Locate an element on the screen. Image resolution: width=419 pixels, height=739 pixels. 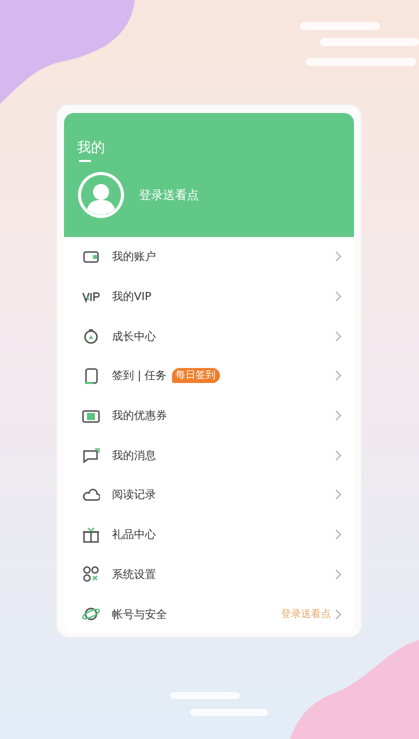
menu-label: 我的优惠券 is located at coordinates (139, 416).